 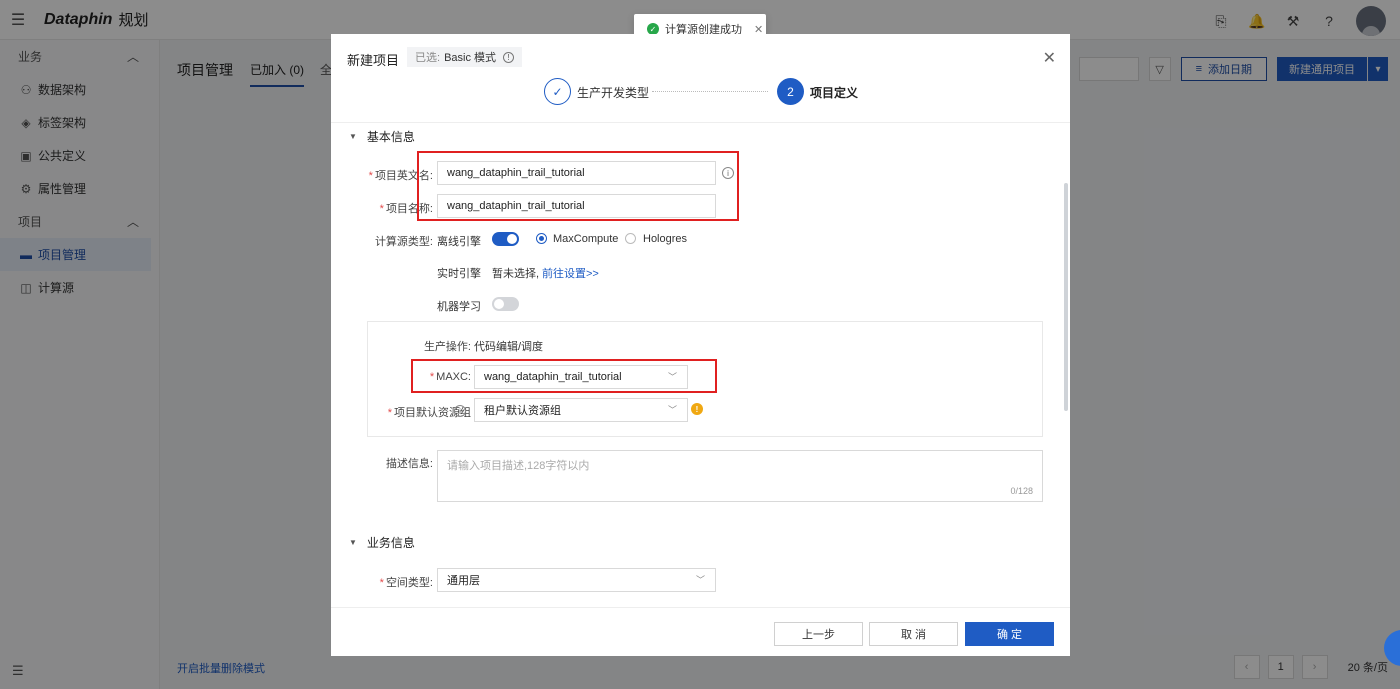 I want to click on step-1-label: 生产开发类型, so click(x=613, y=93).